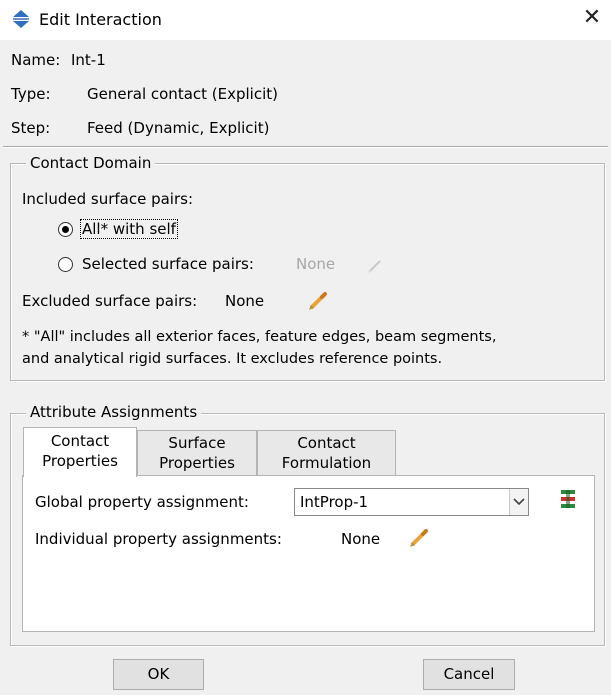 The width and height of the screenshot is (611, 695). What do you see at coordinates (91, 163) in the screenshot?
I see `contact-domain-title: Contact Domain` at bounding box center [91, 163].